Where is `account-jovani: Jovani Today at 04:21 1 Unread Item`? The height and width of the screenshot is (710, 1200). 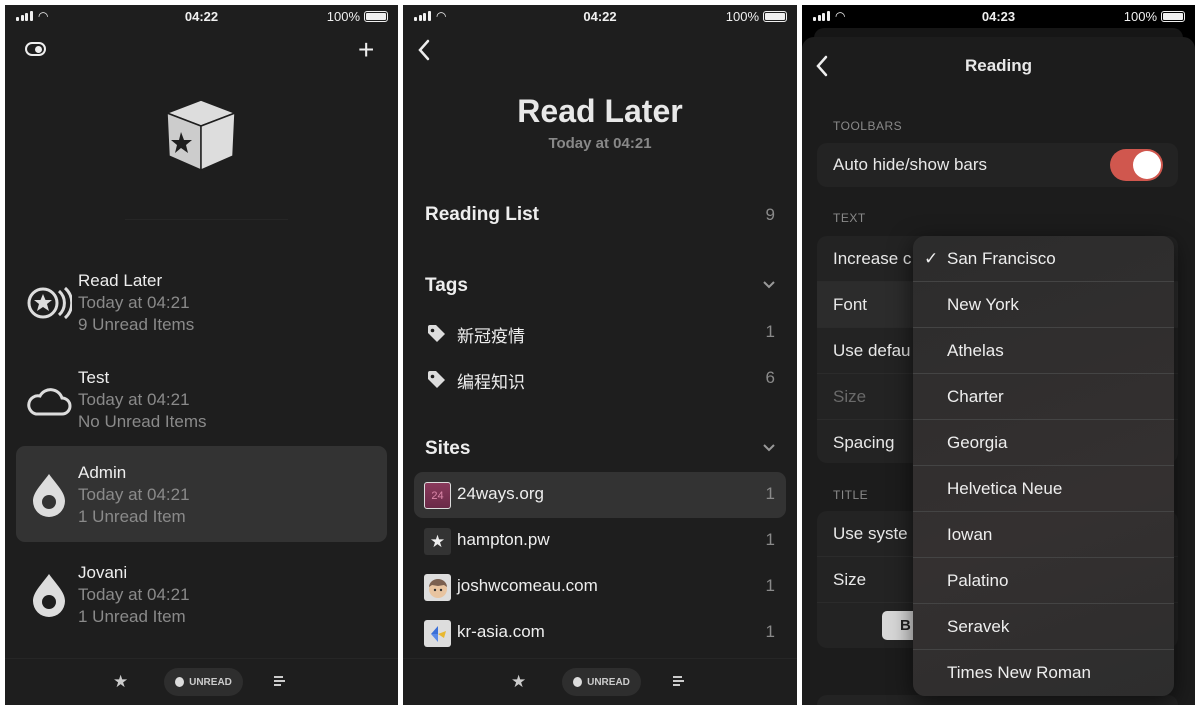 account-jovani: Jovani Today at 04:21 1 Unread Item is located at coordinates (201, 597).